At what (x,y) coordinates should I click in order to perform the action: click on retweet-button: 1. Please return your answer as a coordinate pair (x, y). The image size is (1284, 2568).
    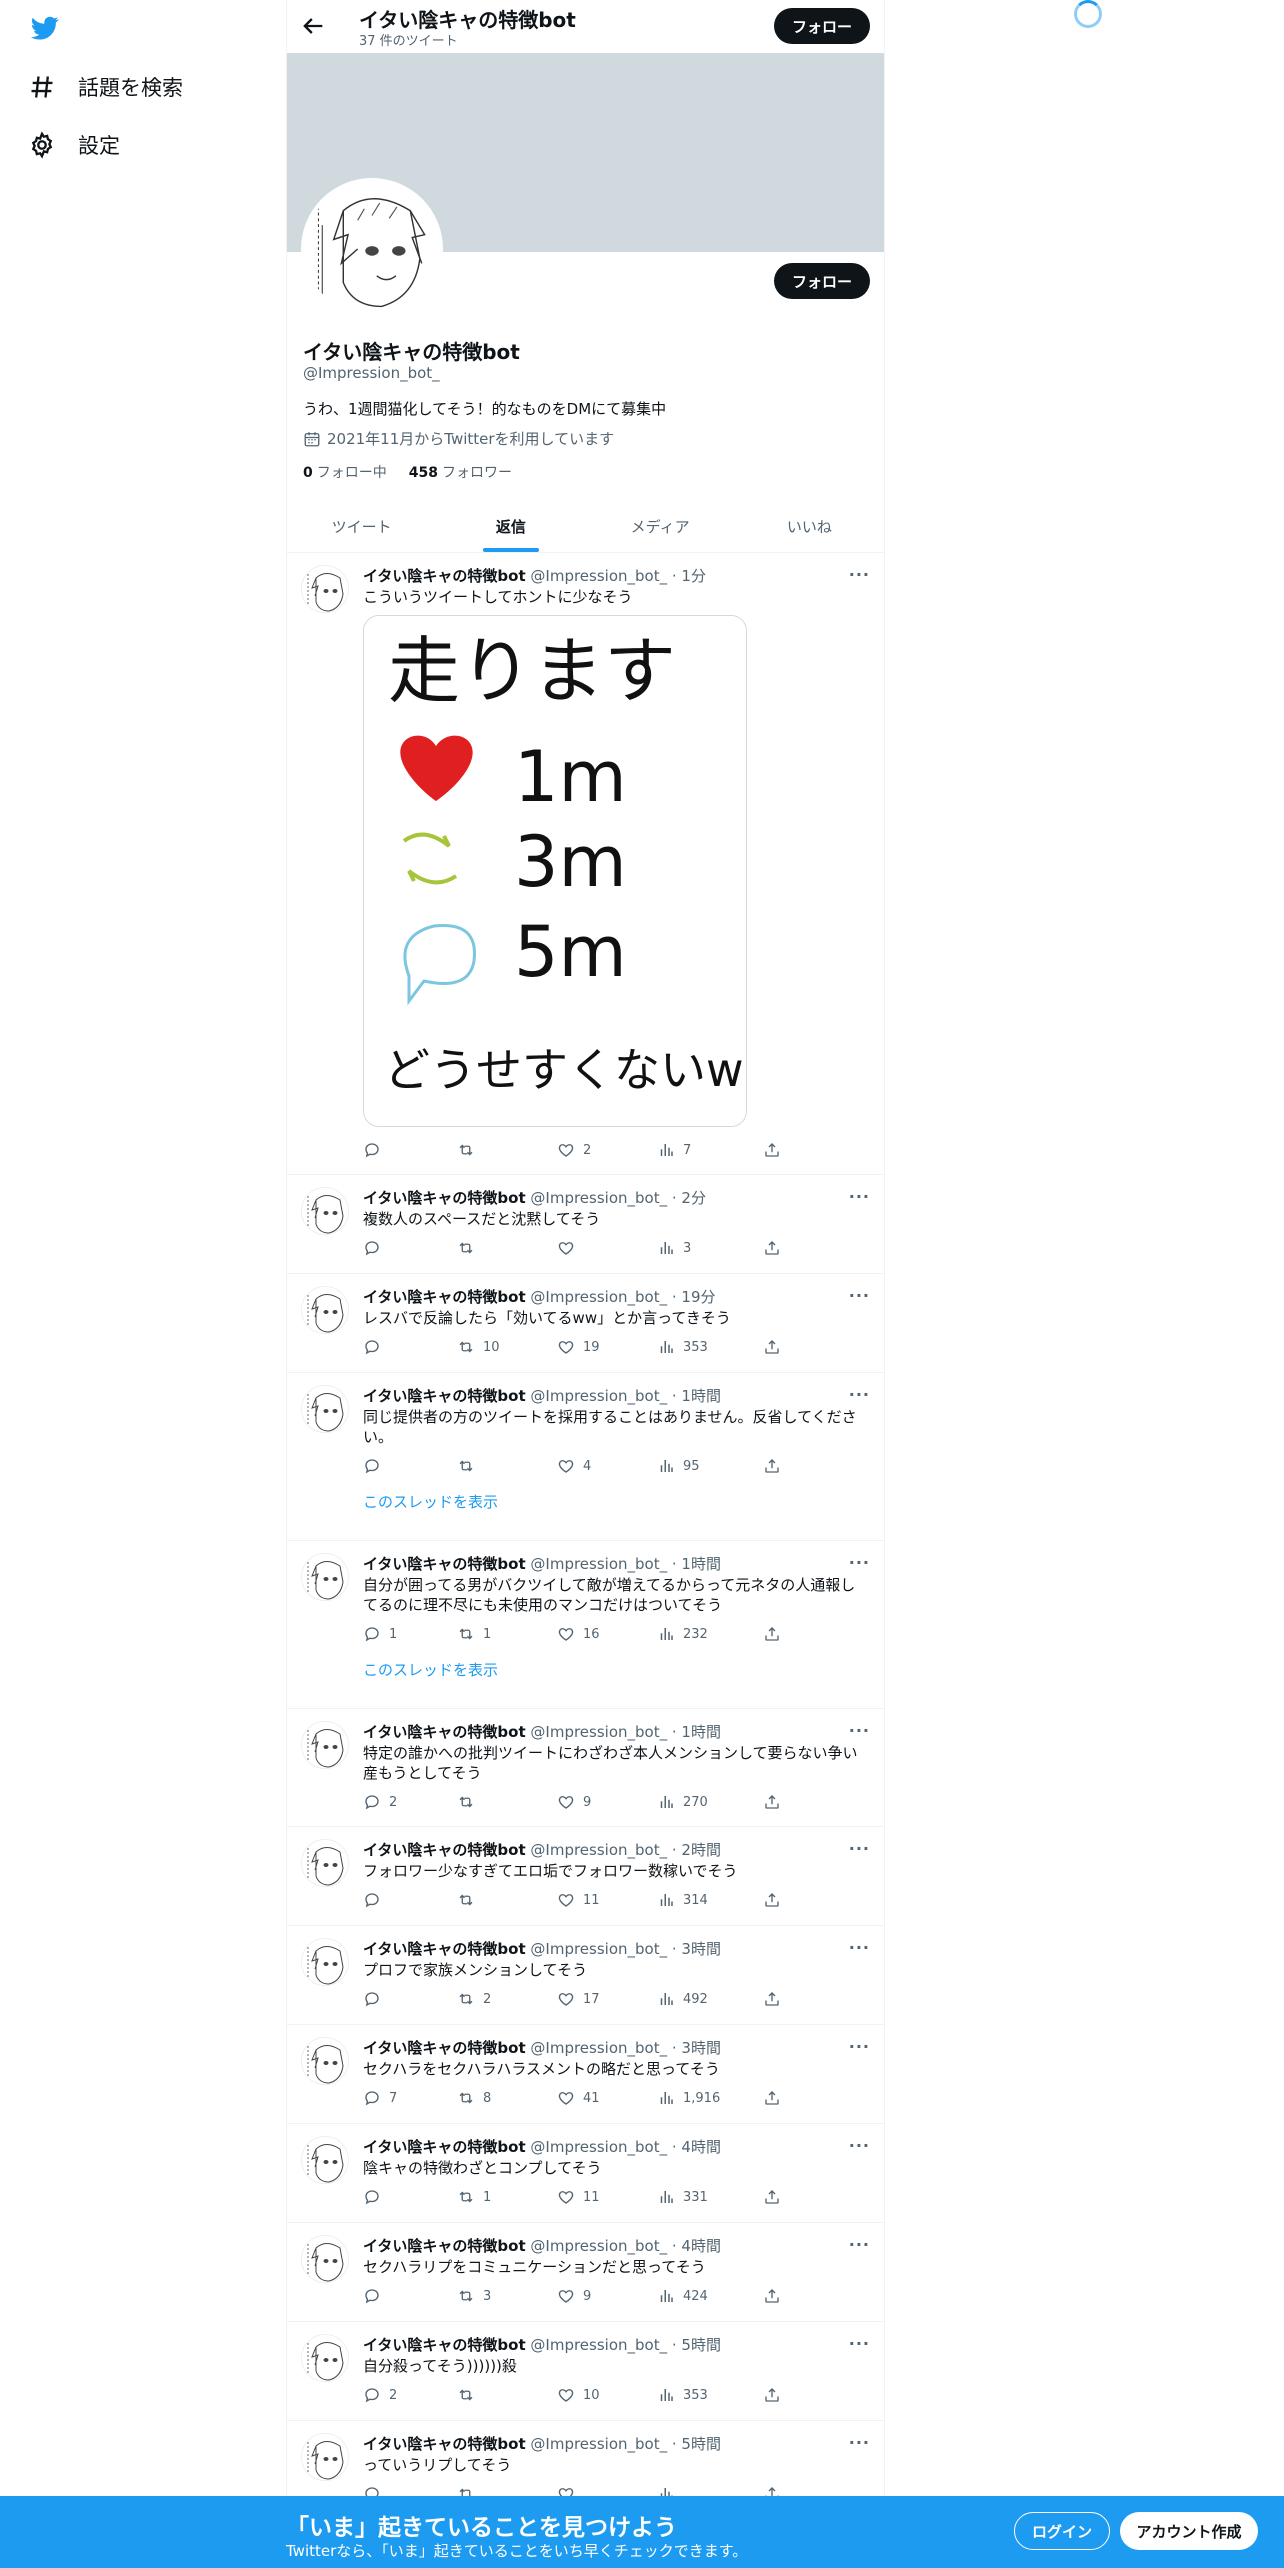
    Looking at the image, I should click on (474, 1634).